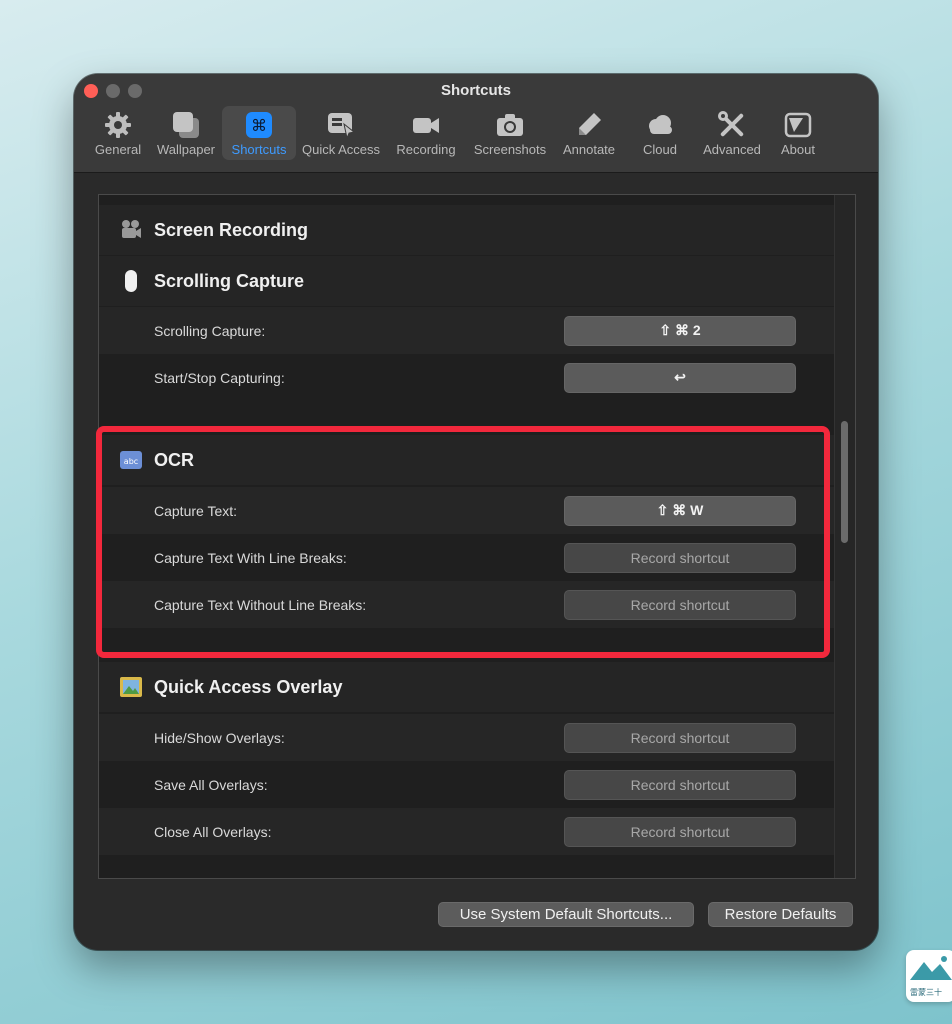 The height and width of the screenshot is (1024, 952). I want to click on cloud-icon, so click(660, 125).